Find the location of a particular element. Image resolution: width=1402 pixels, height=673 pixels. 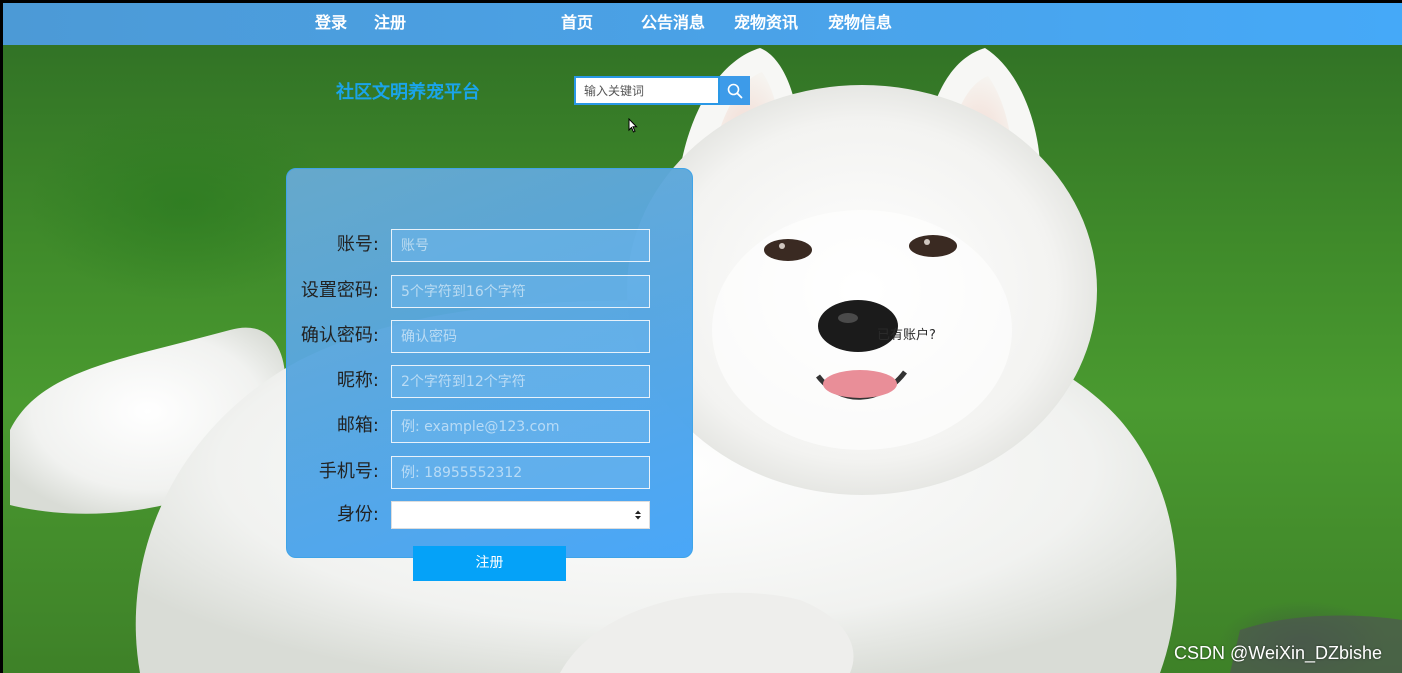

csdn-watermark: CSDN @WeiXin_DZbishe is located at coordinates (1278, 653).